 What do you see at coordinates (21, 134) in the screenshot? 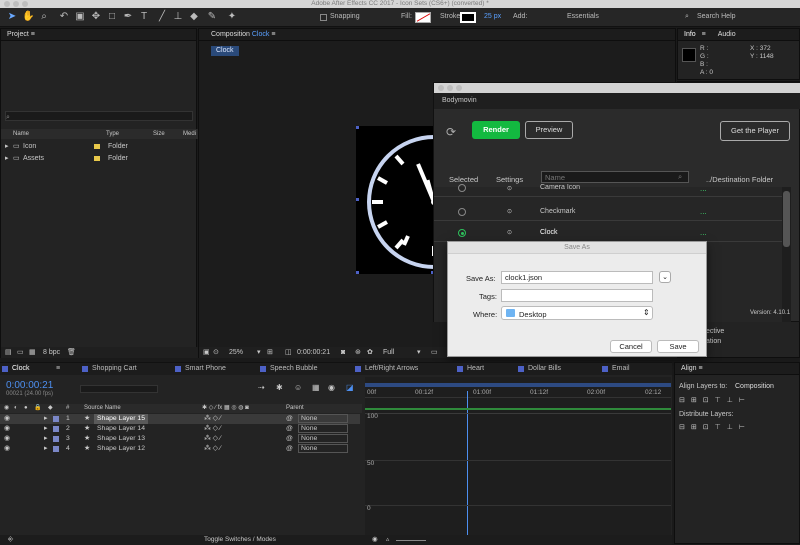
I see `column-name: Name` at bounding box center [21, 134].